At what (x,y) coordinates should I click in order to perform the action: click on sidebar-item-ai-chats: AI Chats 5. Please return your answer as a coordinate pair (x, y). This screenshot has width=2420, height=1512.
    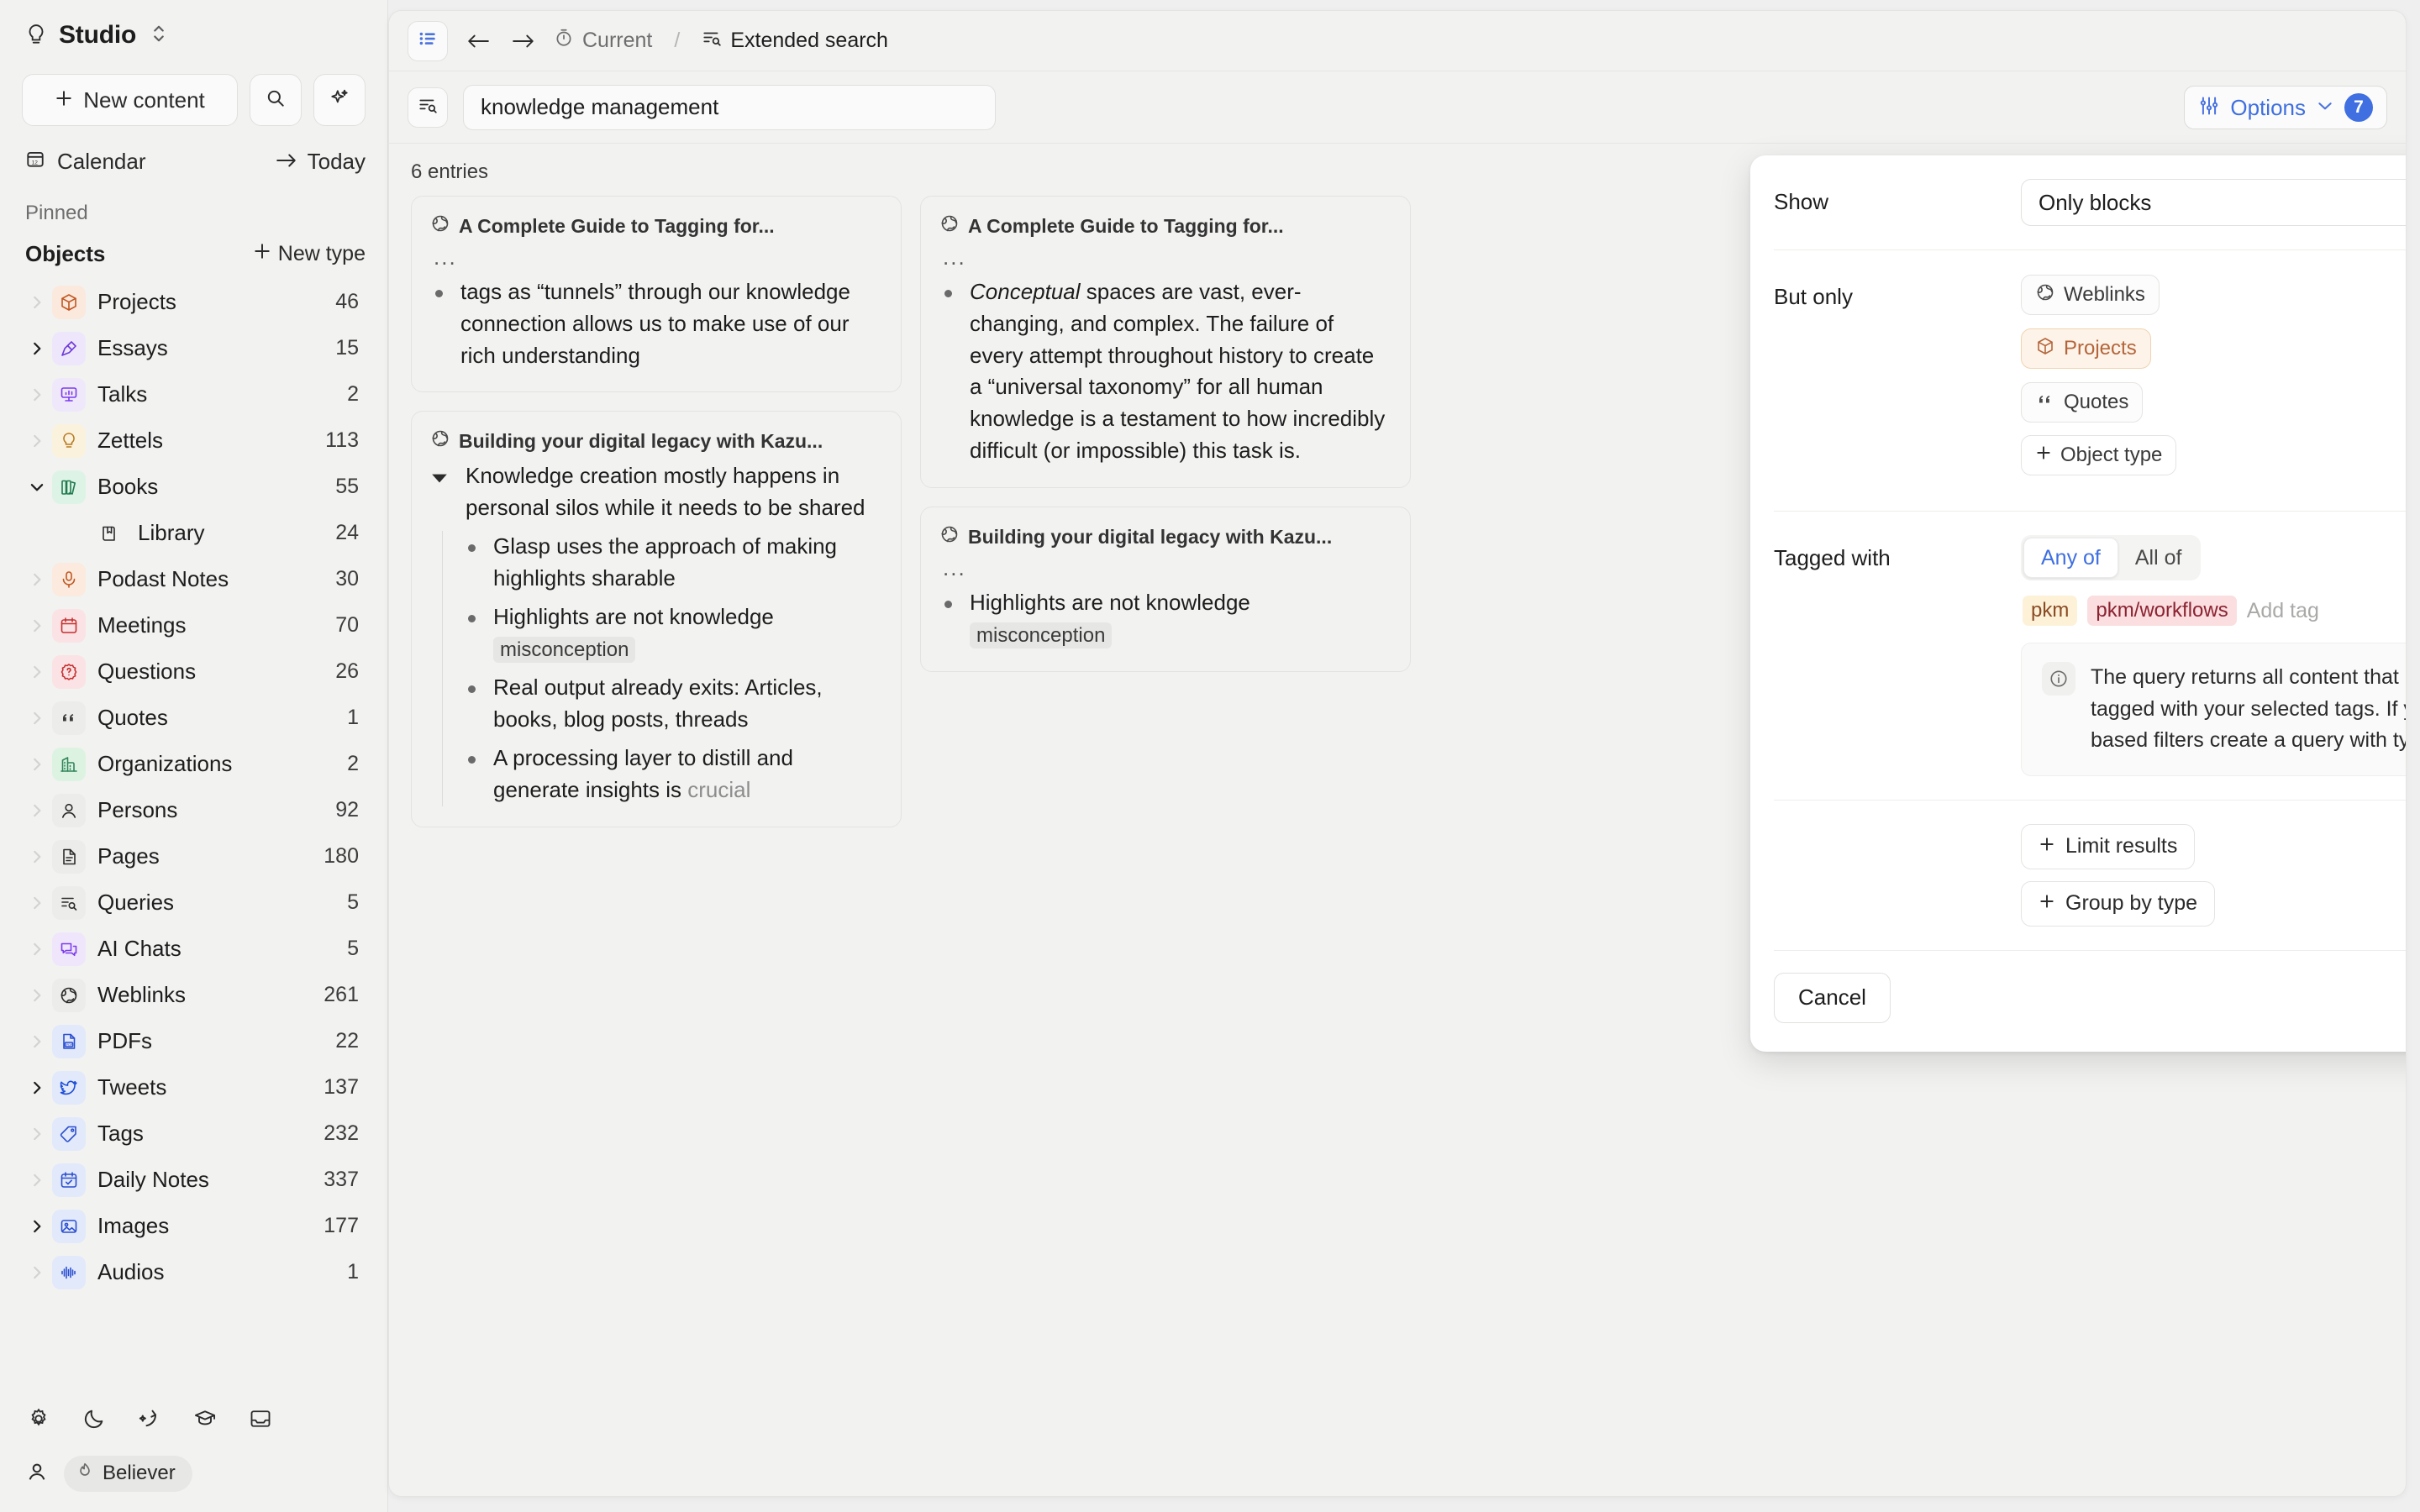
    Looking at the image, I should click on (194, 949).